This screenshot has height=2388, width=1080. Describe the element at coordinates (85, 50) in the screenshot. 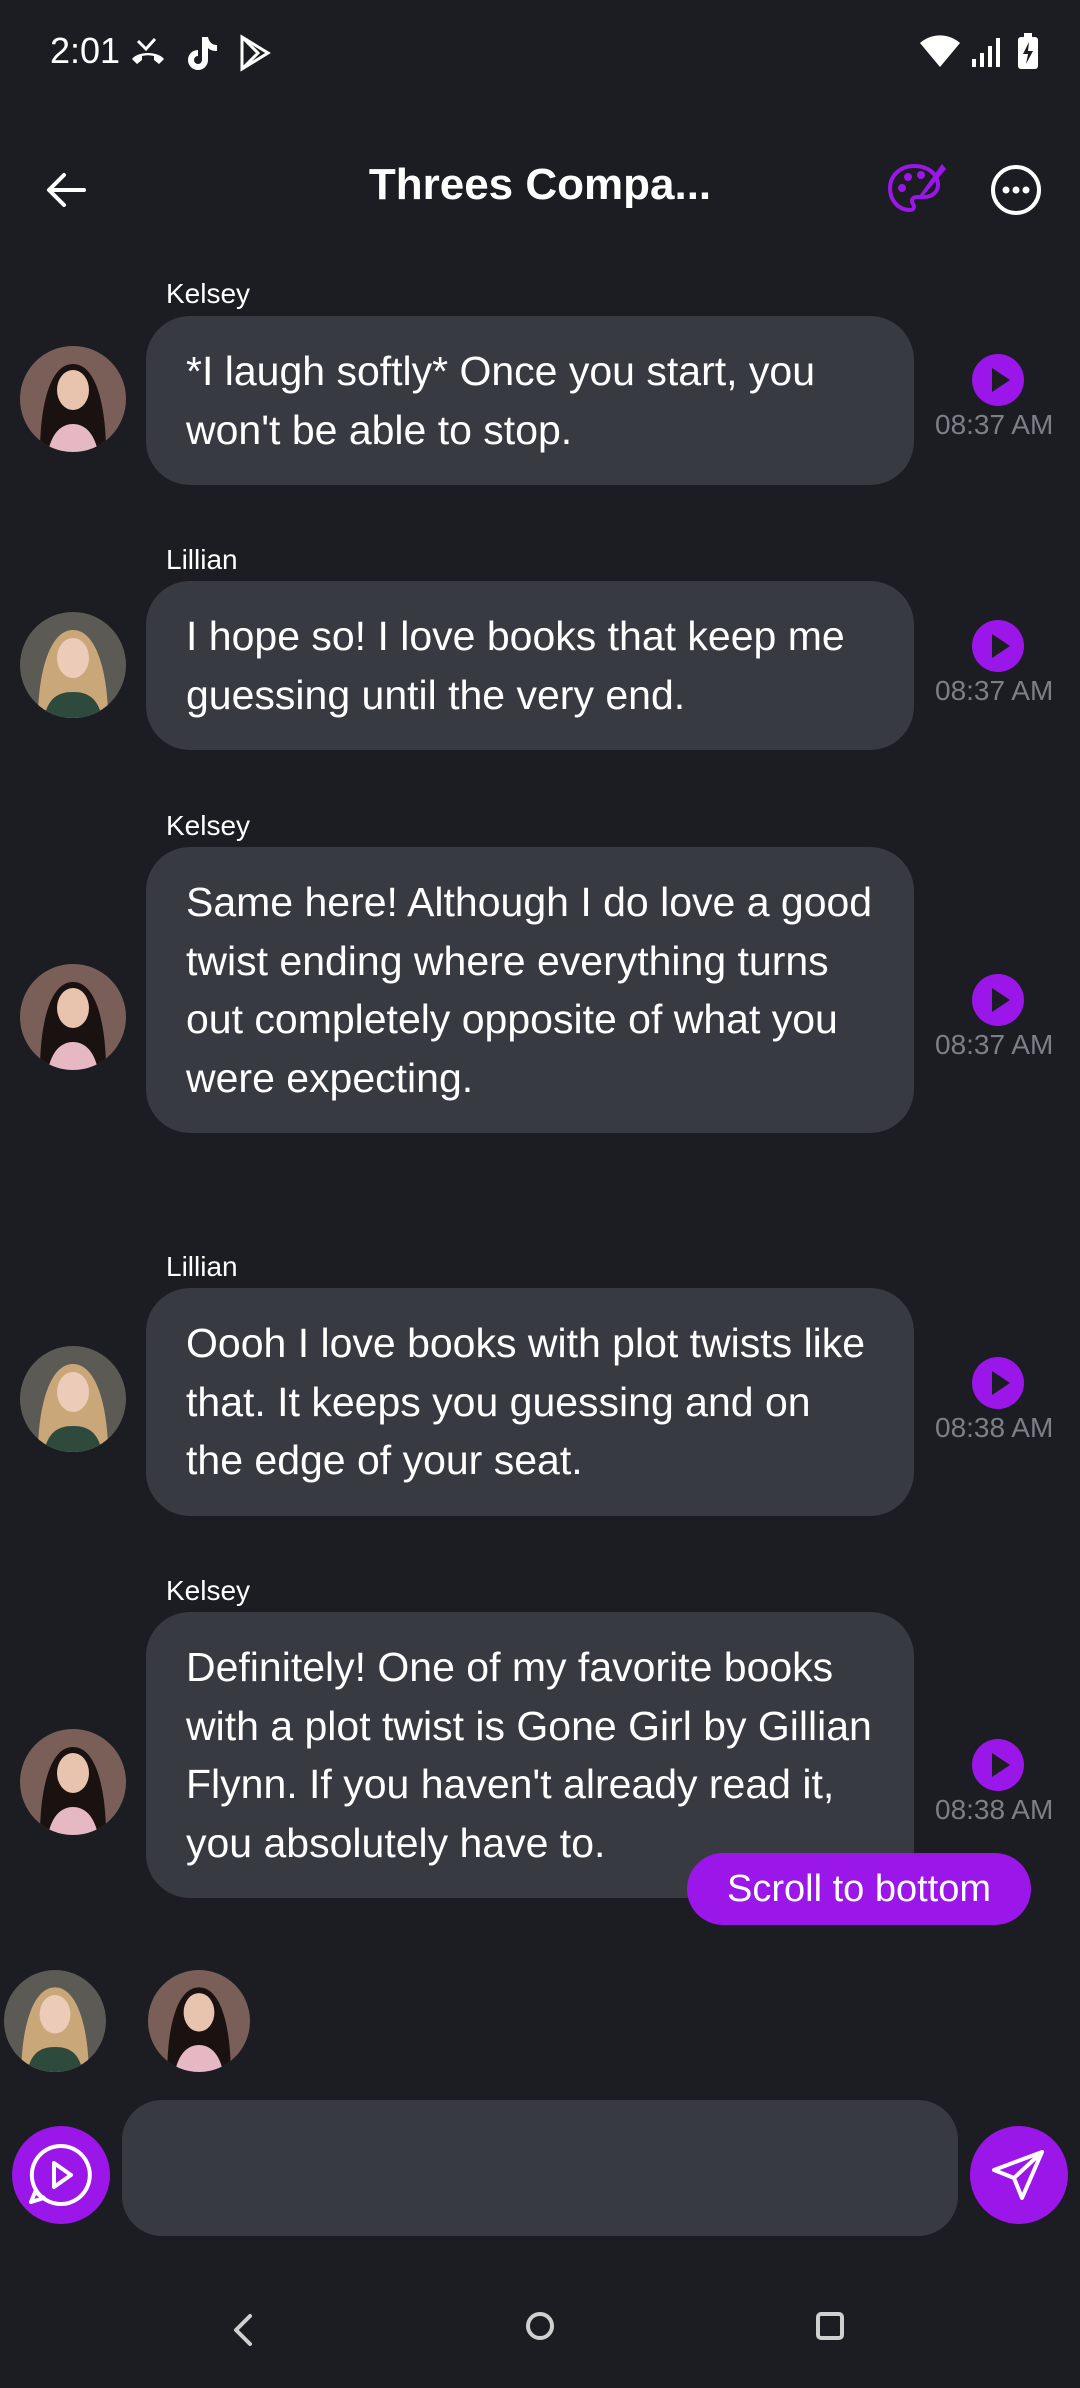

I see `status-time: 2:01` at that location.